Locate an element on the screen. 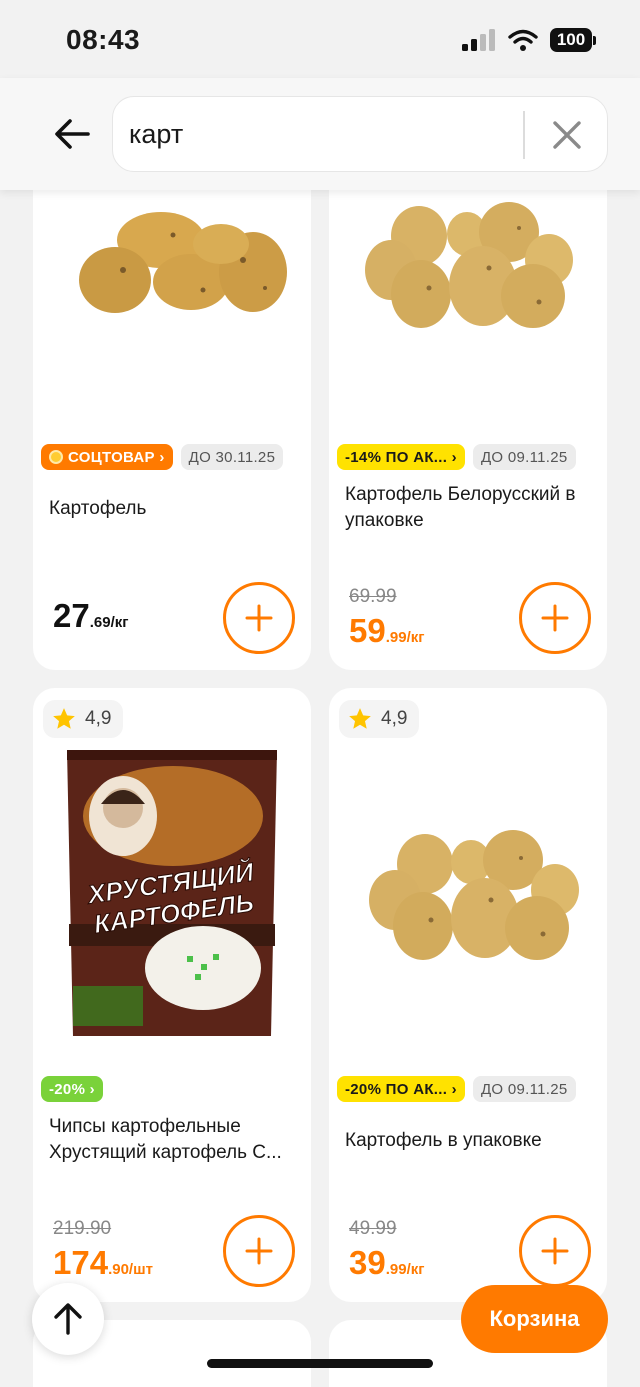 Image resolution: width=640 pixels, height=1387 pixels. product-price: 39.99/кг is located at coordinates (387, 1262).